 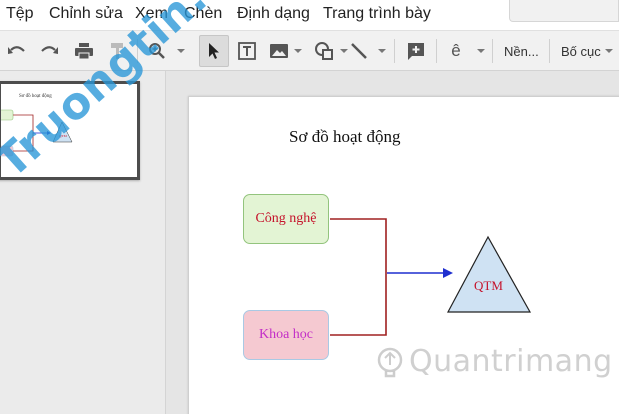 I want to click on undo-icon, so click(x=16, y=50).